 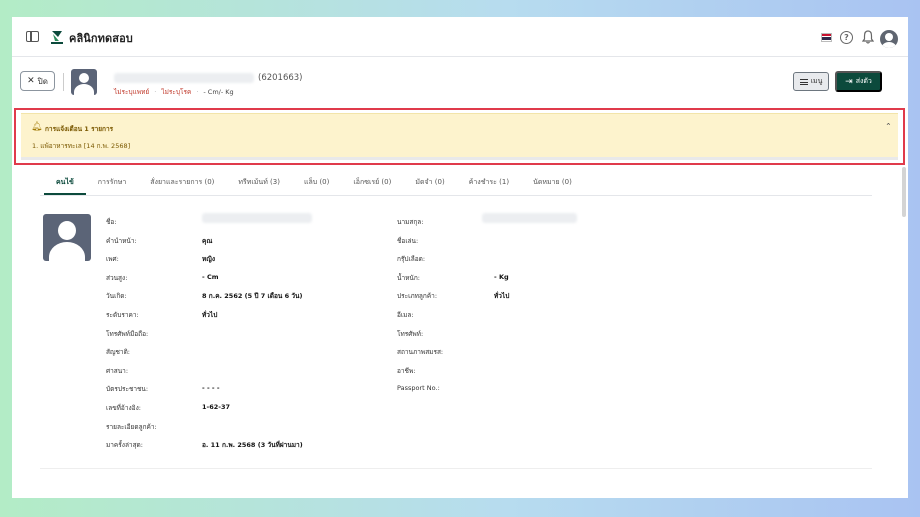 I want to click on field-label: กรุ๊ปเลือด:, so click(x=411, y=259).